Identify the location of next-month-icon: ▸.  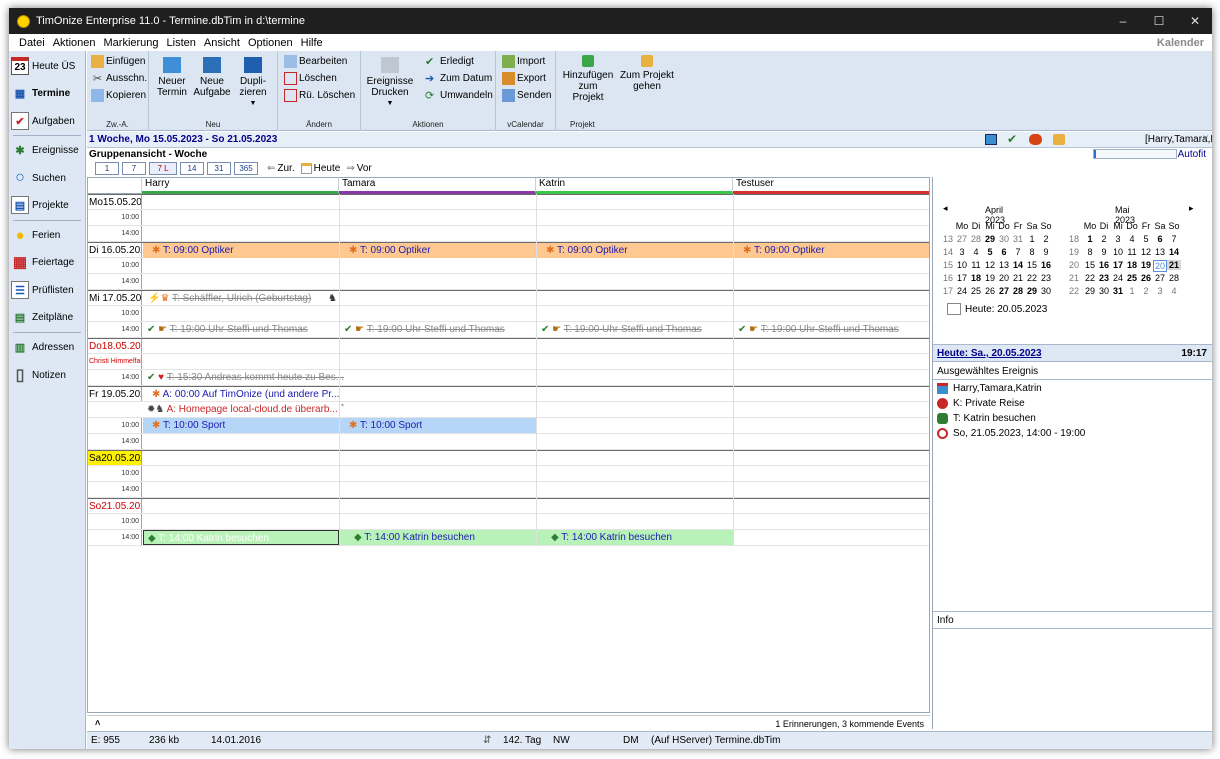
(1191, 208).